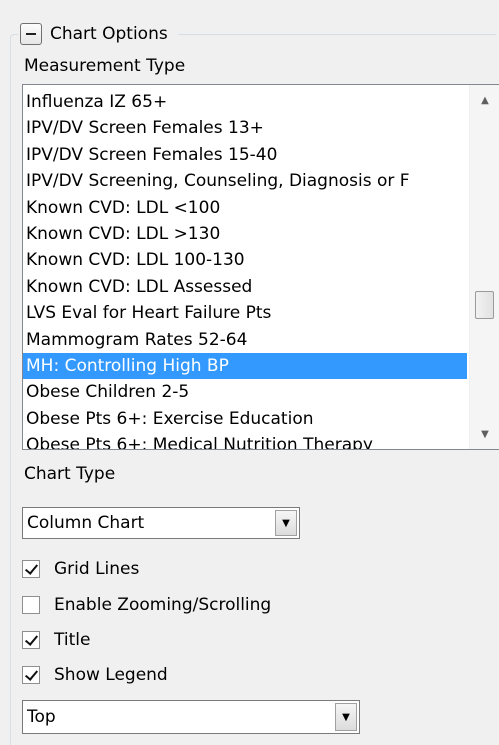 The image size is (499, 745). I want to click on list-item: Influenza IZ 65+, so click(245, 102).